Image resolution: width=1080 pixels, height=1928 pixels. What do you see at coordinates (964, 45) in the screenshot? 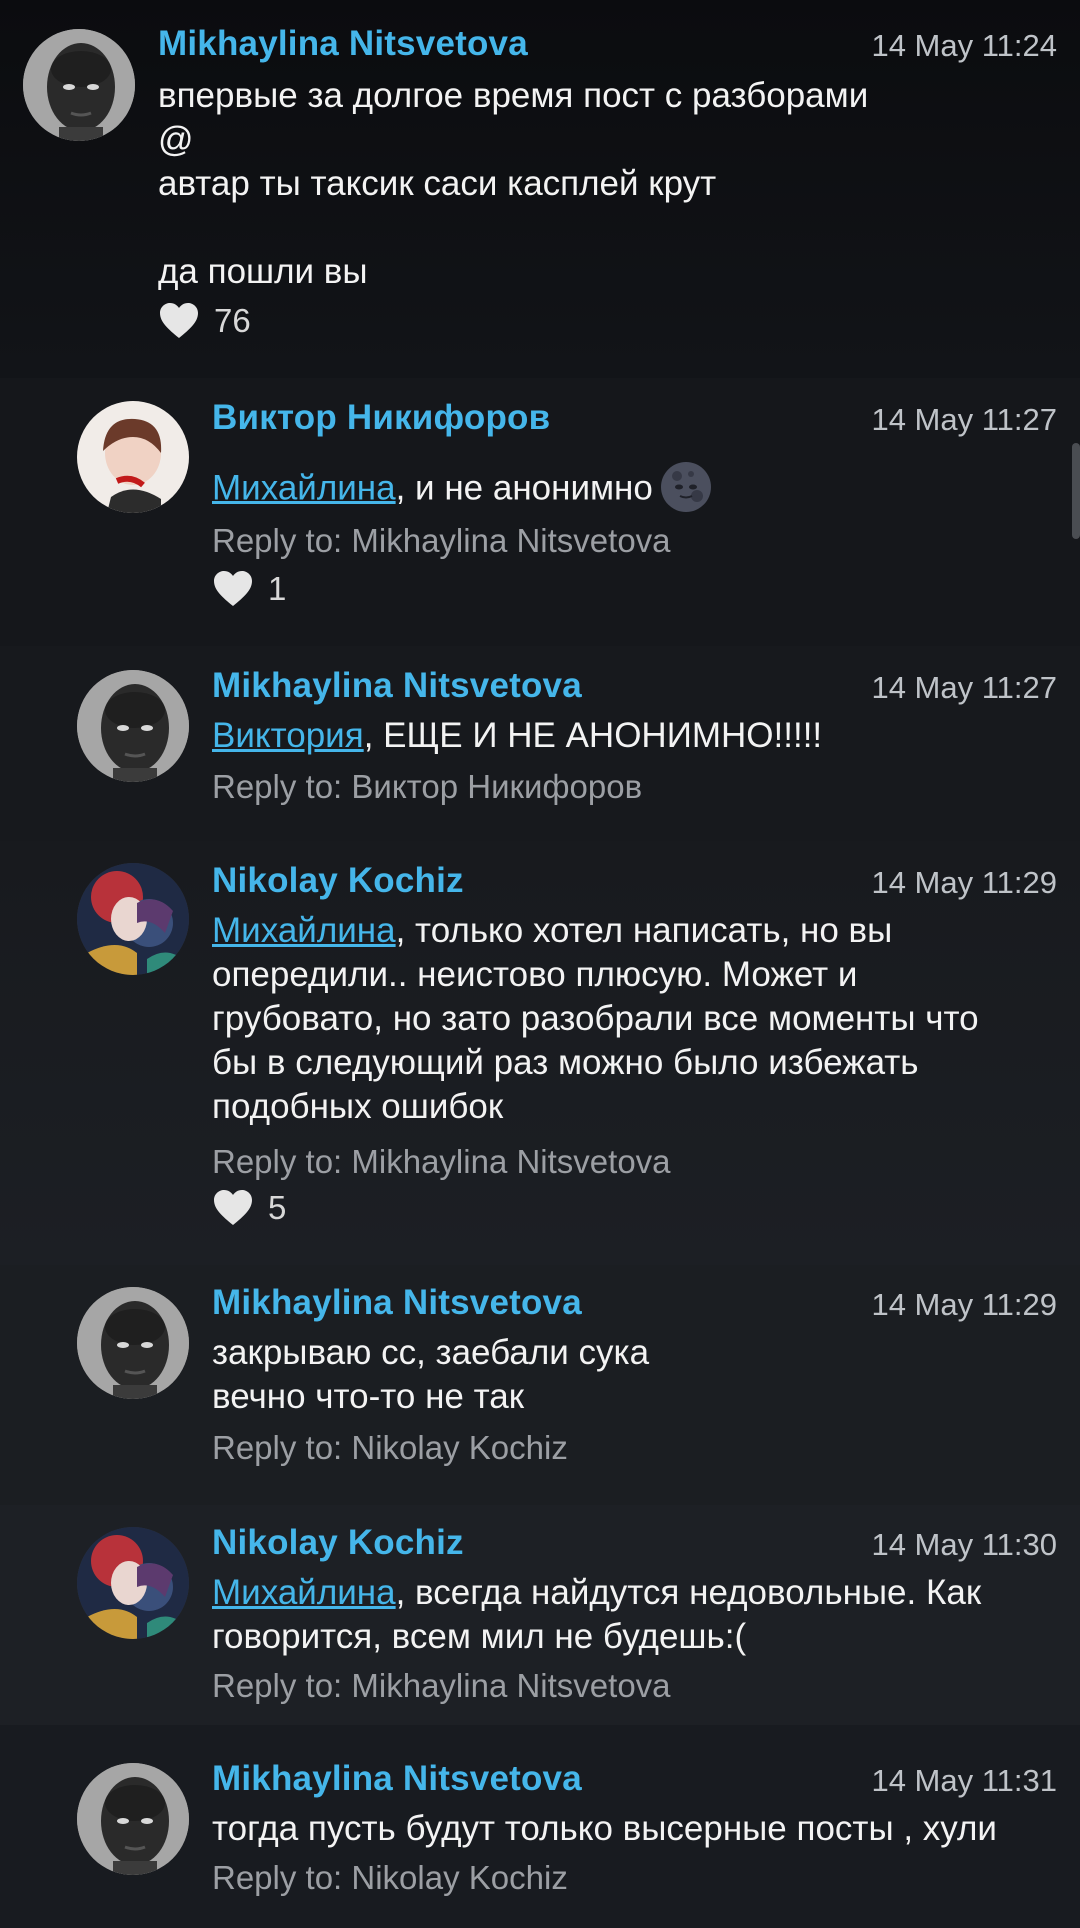
I see `comment-timestamp: 14 May 11:24` at bounding box center [964, 45].